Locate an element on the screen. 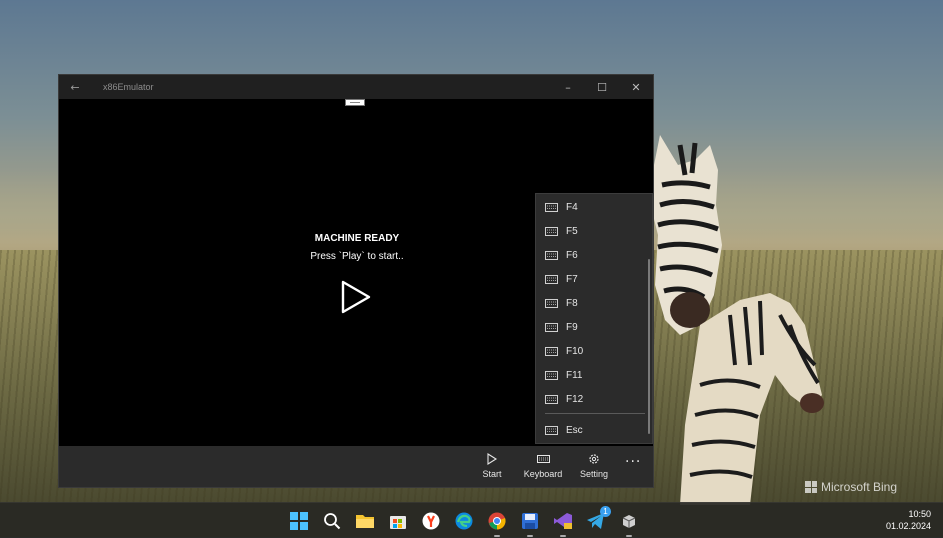 Image resolution: width=943 pixels, height=538 pixels. chrome-icon is located at coordinates (497, 523).